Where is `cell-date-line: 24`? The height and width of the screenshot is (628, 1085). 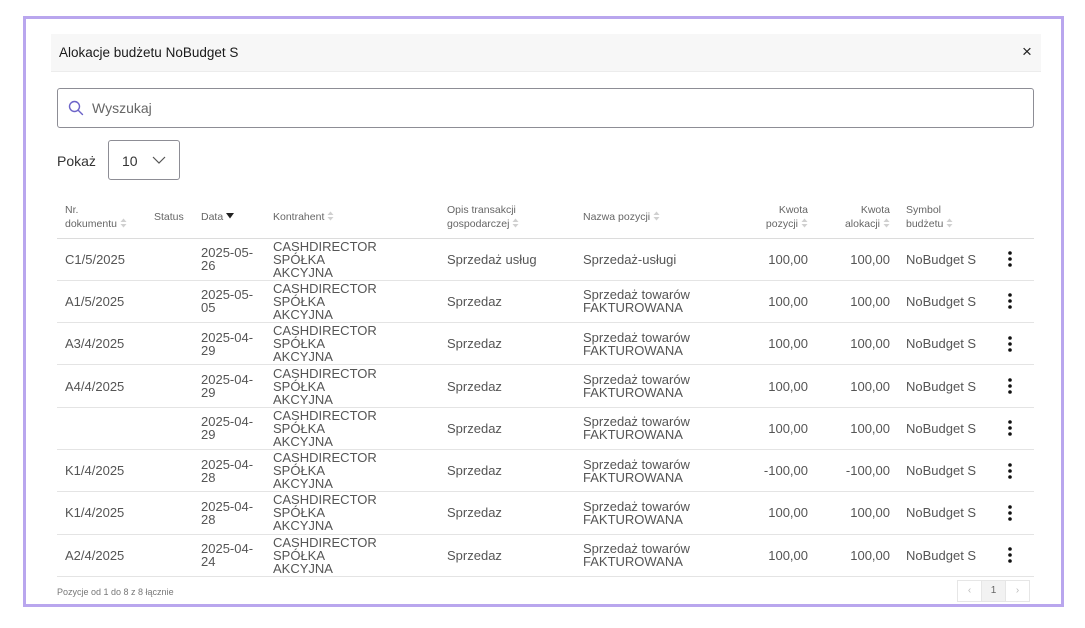 cell-date-line: 24 is located at coordinates (208, 562).